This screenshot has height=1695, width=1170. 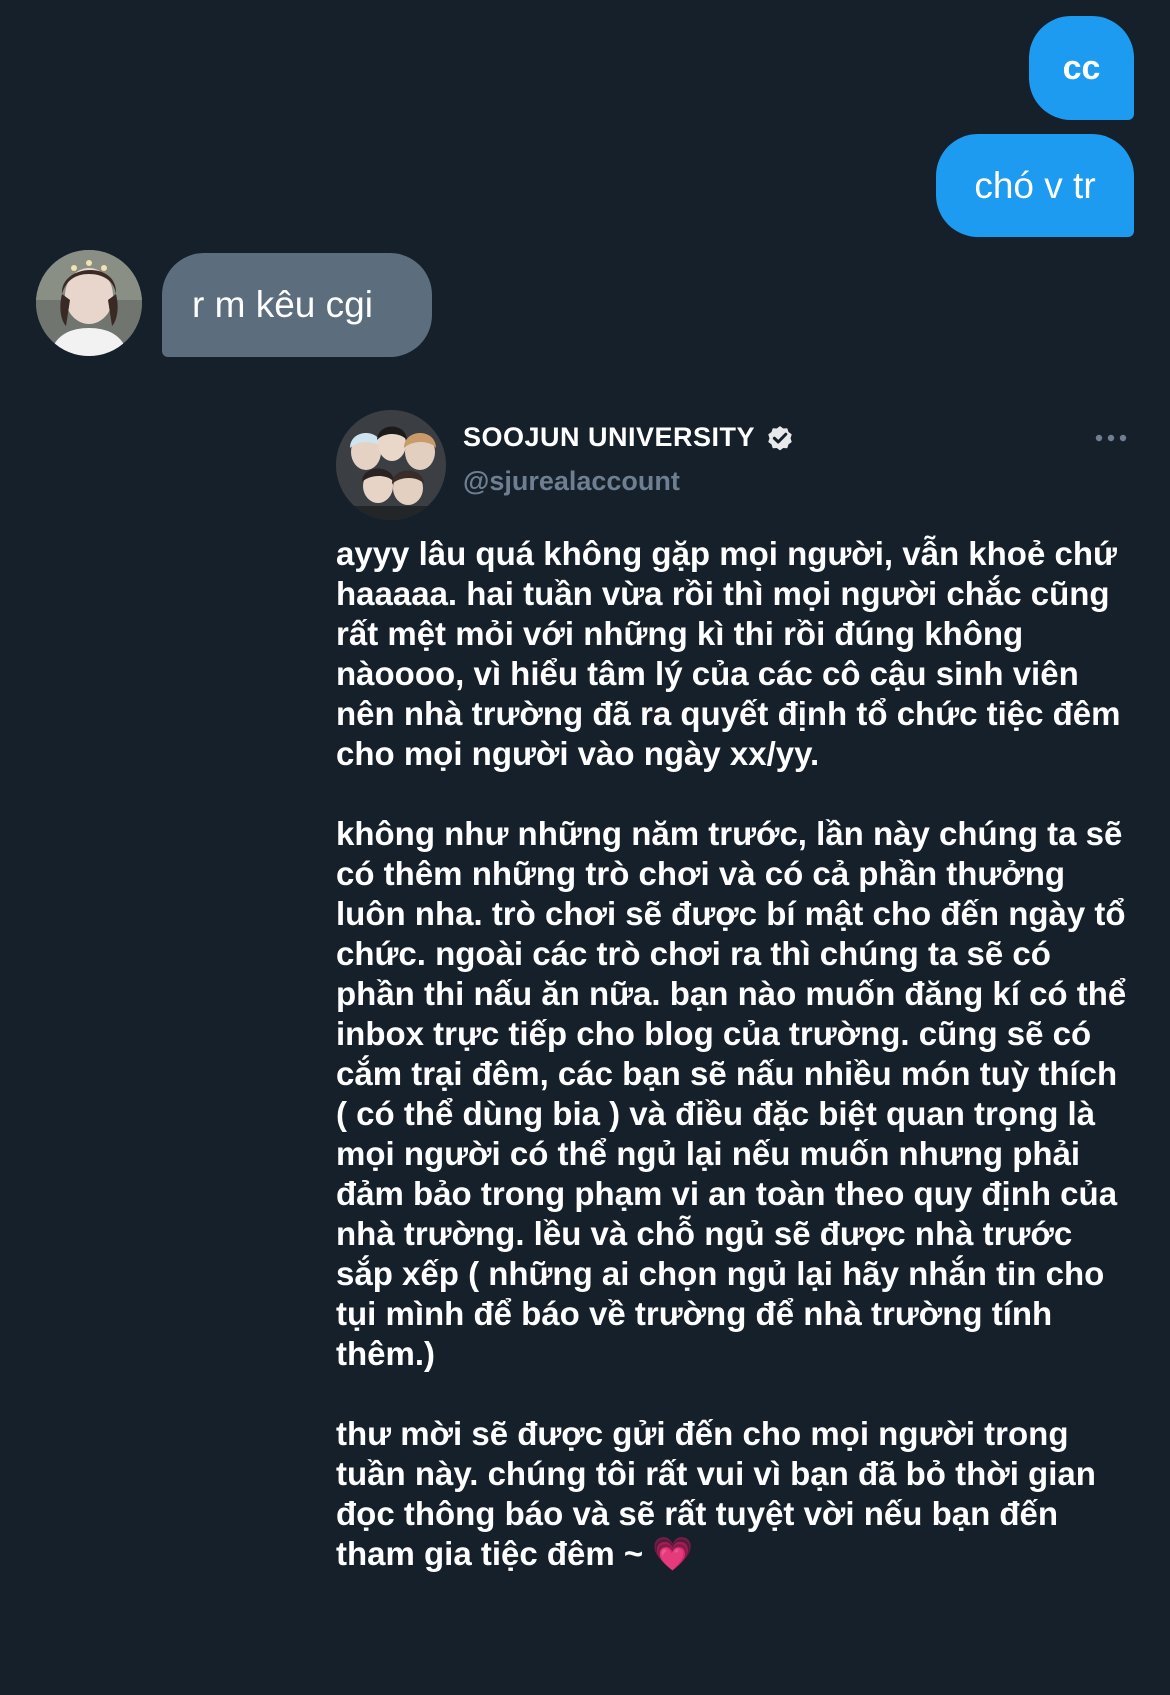 I want to click on group-photo-image, so click(x=391, y=465).